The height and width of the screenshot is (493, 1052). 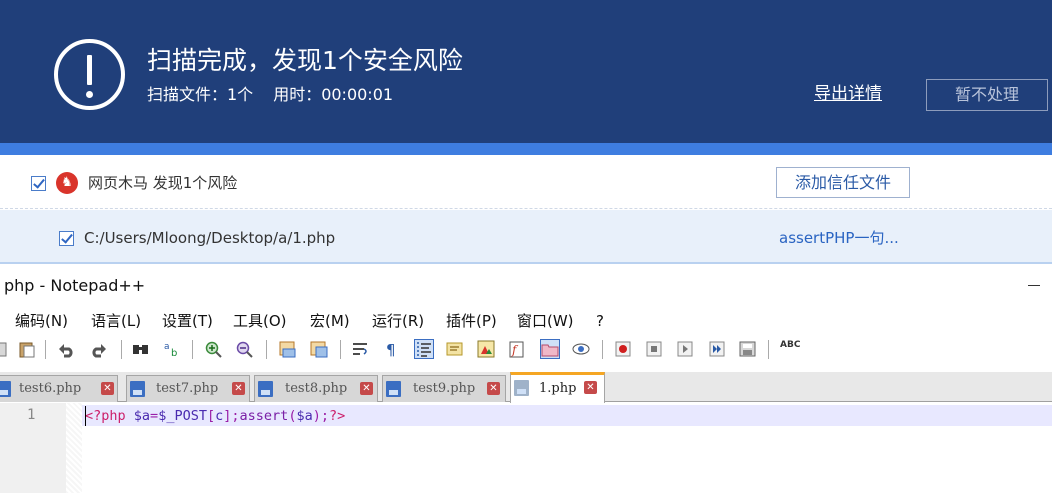 I want to click on toolbar: ab ¶ f ABC, so click(x=526, y=349).